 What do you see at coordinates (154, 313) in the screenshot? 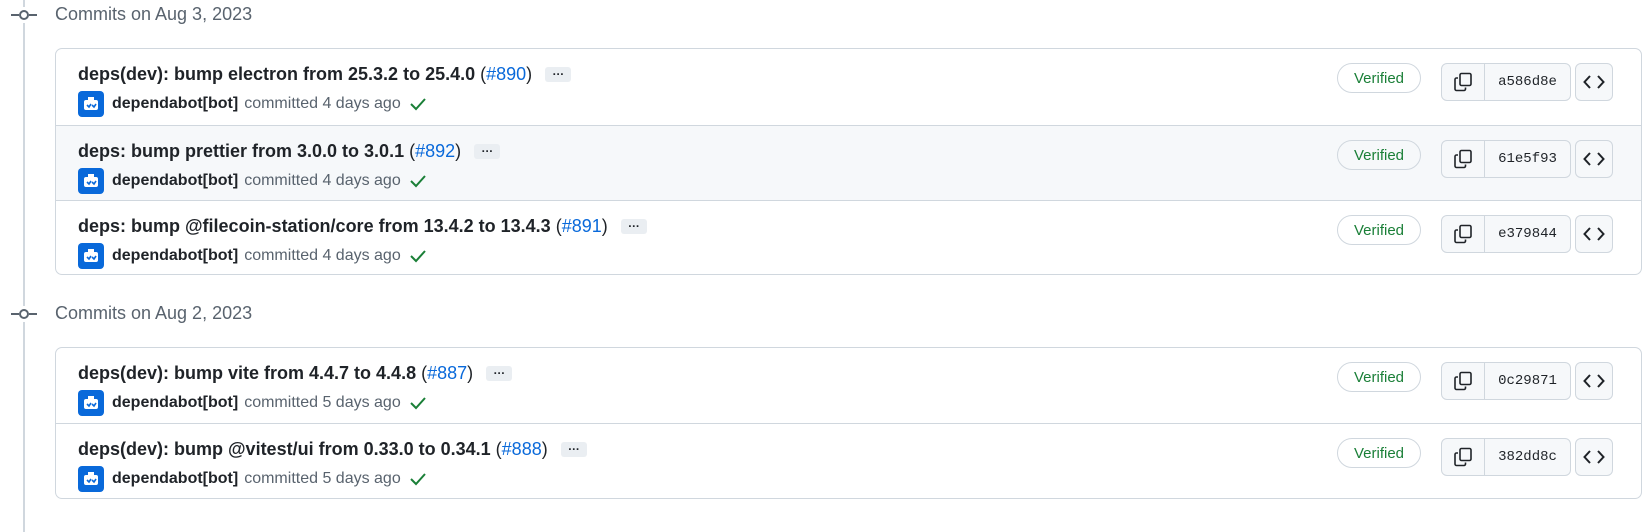
I see `group-date-title: Commits on Aug 2, 2023` at bounding box center [154, 313].